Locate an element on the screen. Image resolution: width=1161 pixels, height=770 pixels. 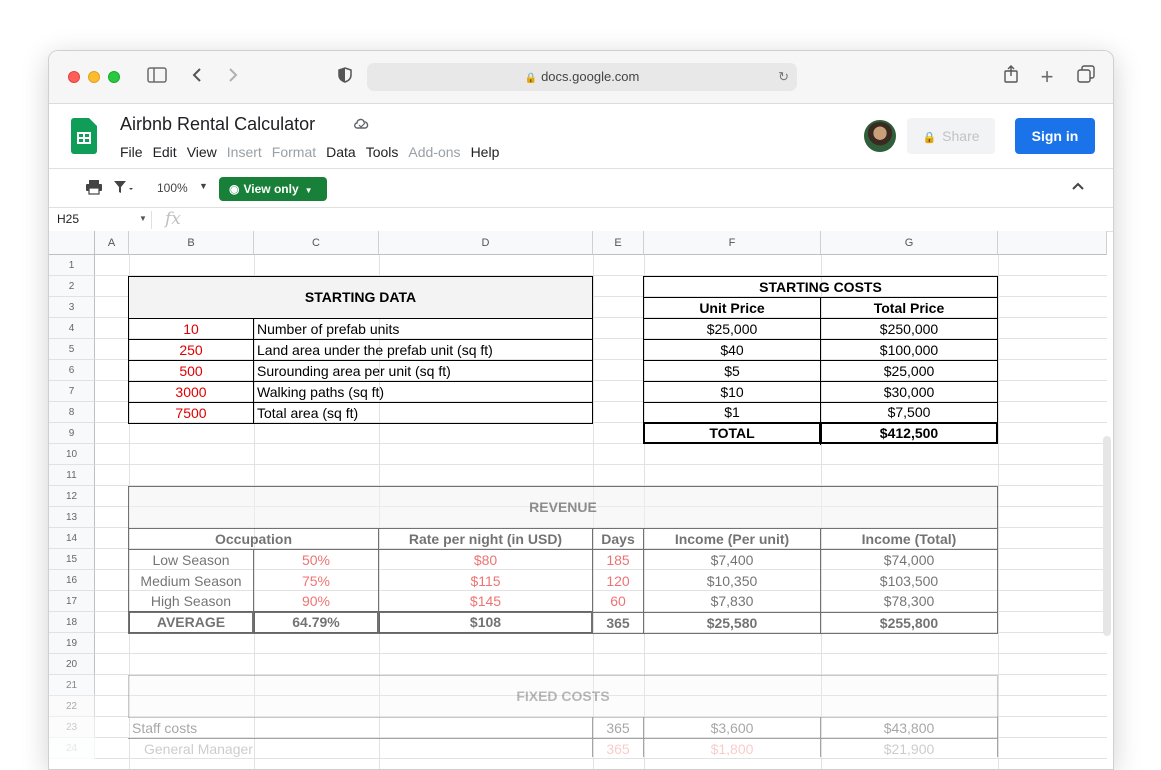
total-price-cell: $30,000 is located at coordinates (909, 392).